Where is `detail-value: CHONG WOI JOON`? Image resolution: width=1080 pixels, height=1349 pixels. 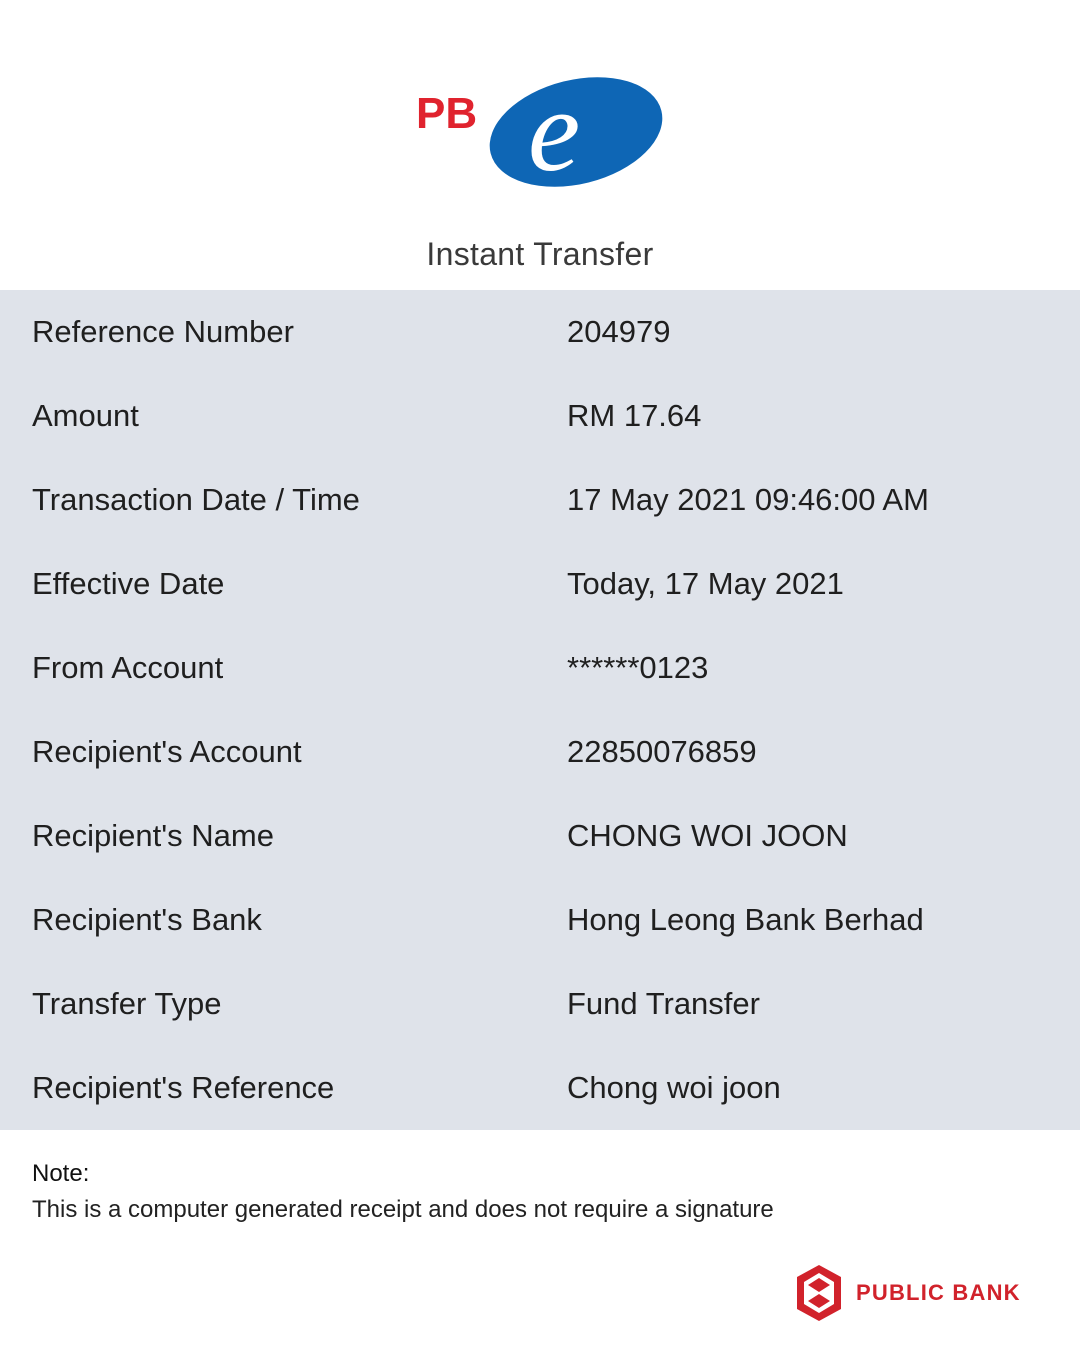 detail-value: CHONG WOI JOON is located at coordinates (707, 835).